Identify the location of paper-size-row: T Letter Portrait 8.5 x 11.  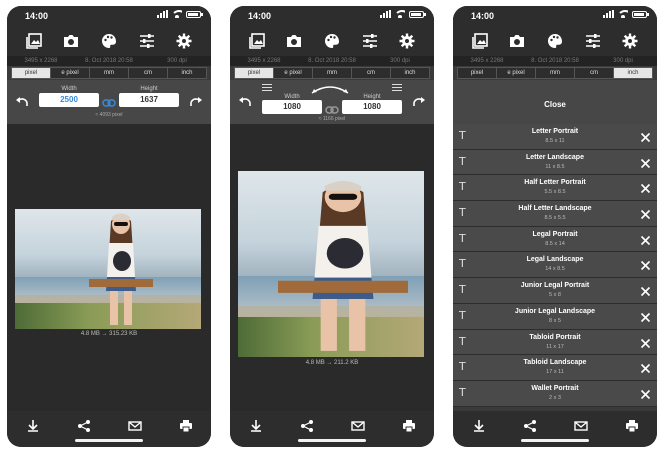
(555, 137).